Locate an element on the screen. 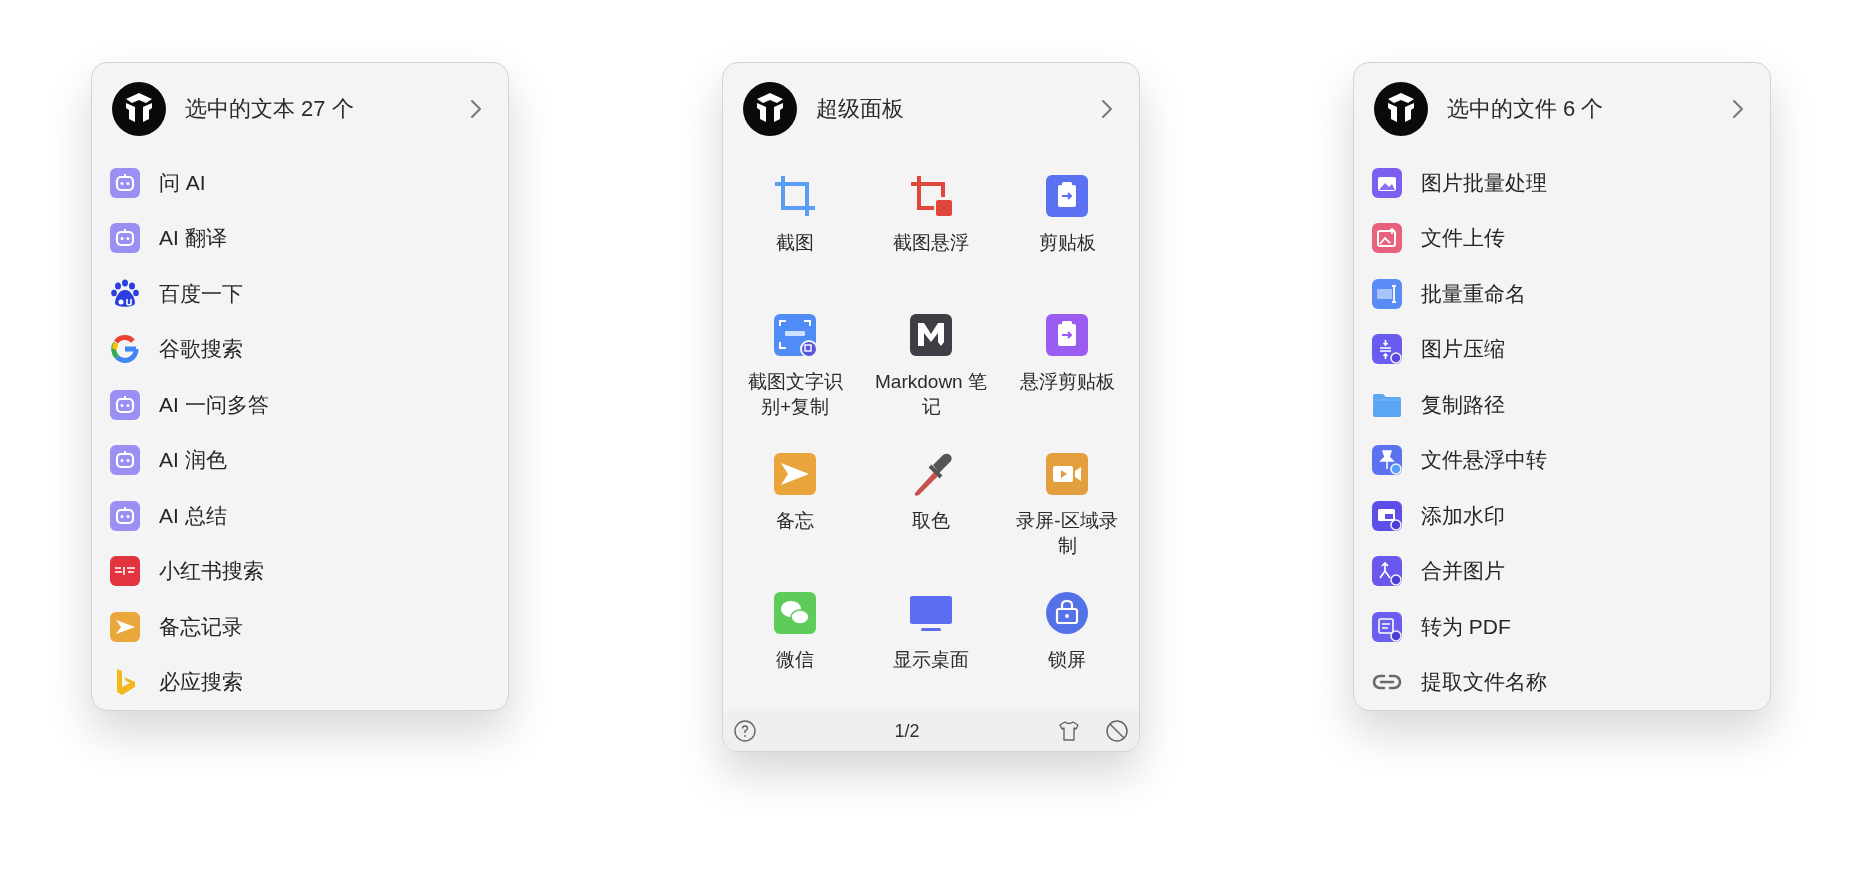 Image resolution: width=1861 pixels, height=870 pixels. video-camera-icon is located at coordinates (1067, 474).